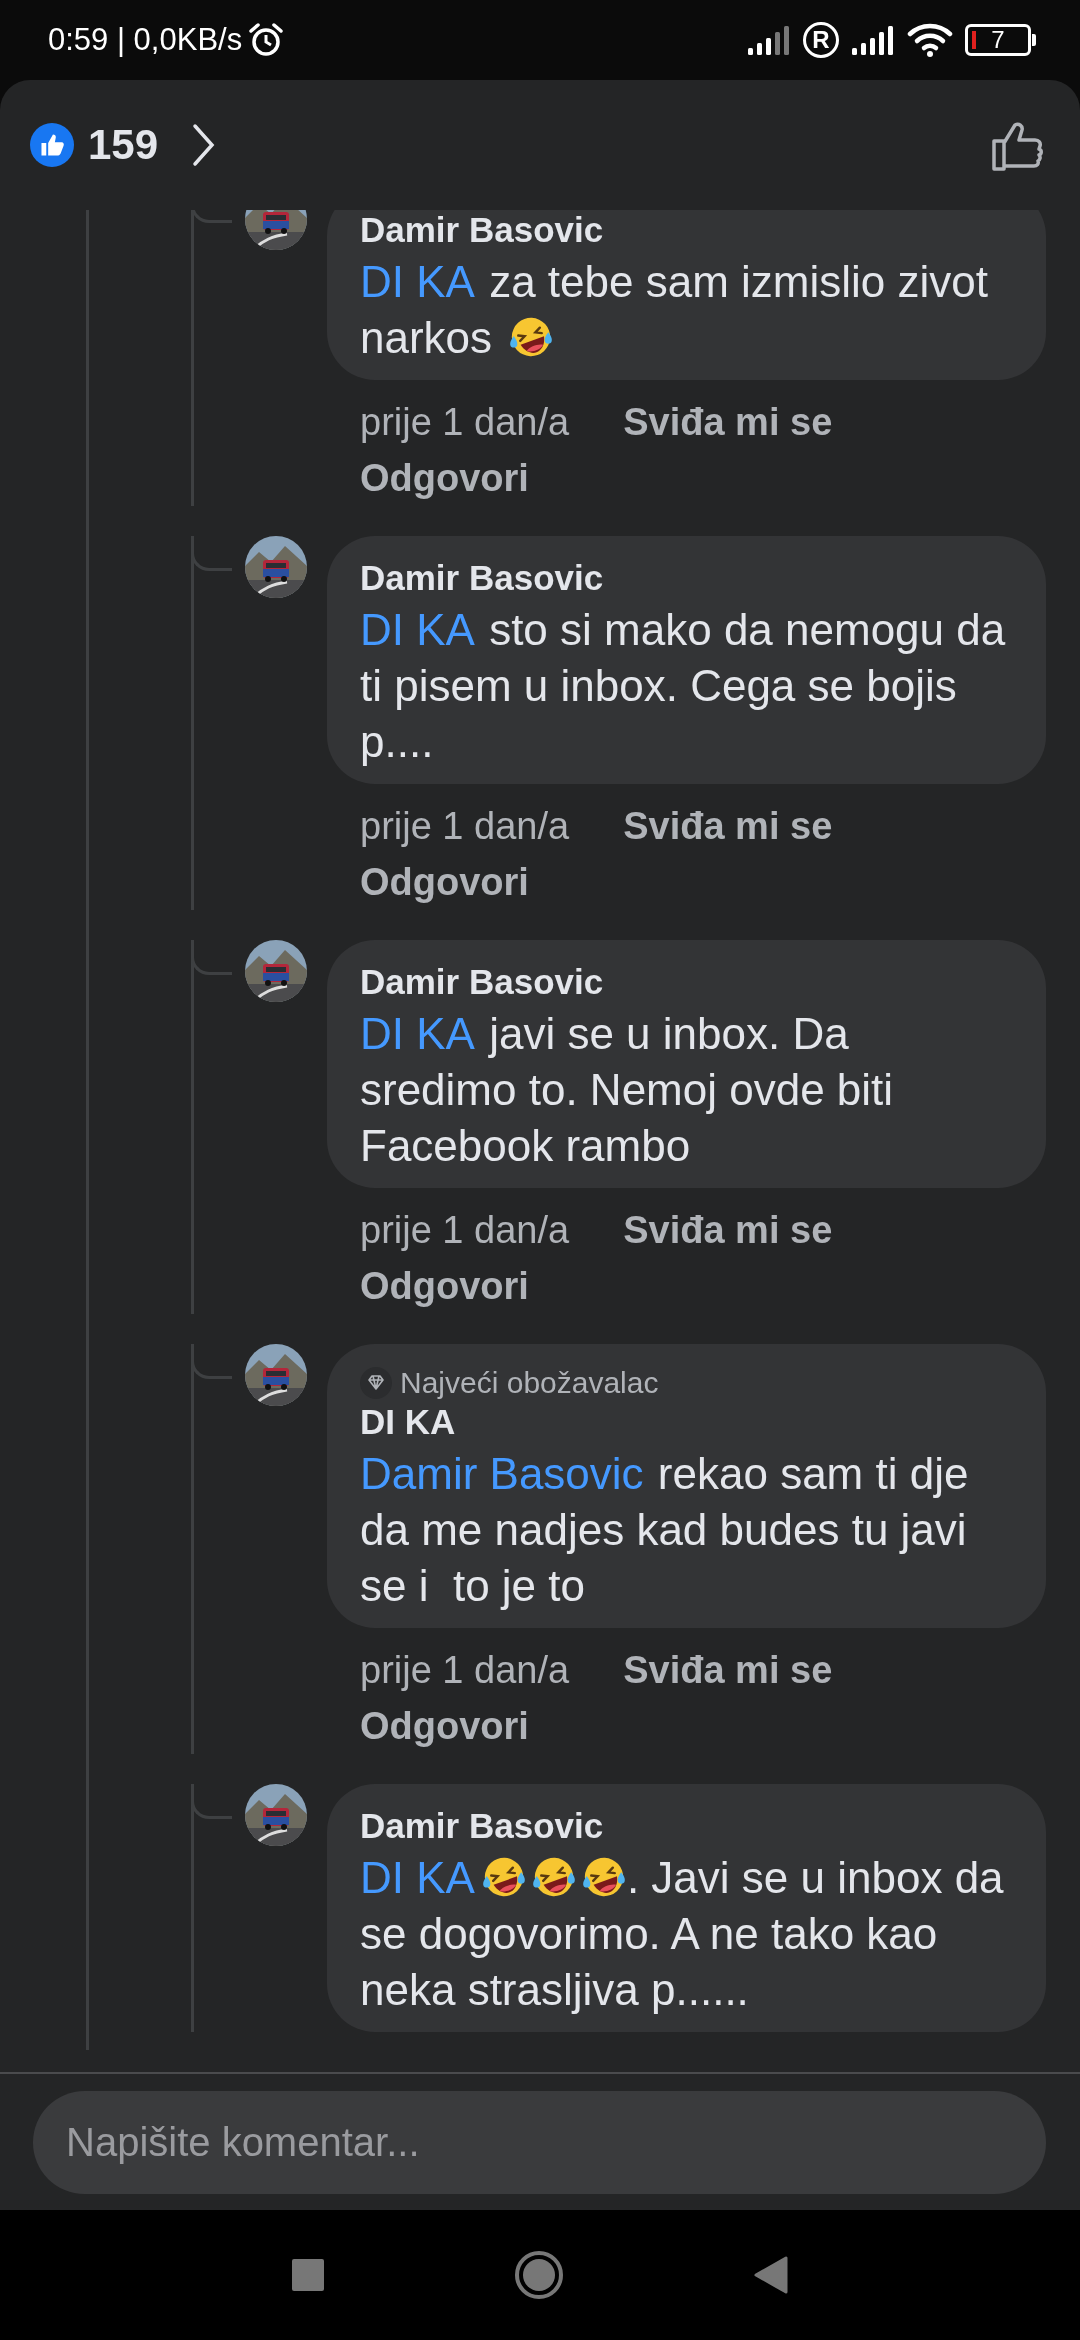  I want to click on comment-text: Damir Basovic rekao sam ti dje da me nadjes kad budes tu javi se i to je to, so click(665, 1530).